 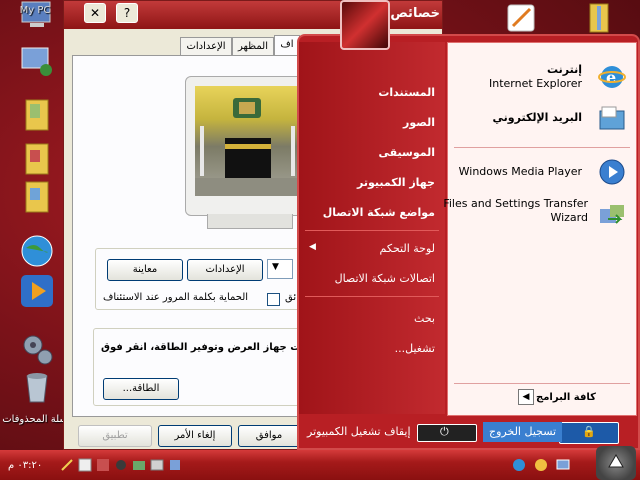 I want to click on files-transfer-title: Files and Settings Transfer, so click(x=515, y=203).